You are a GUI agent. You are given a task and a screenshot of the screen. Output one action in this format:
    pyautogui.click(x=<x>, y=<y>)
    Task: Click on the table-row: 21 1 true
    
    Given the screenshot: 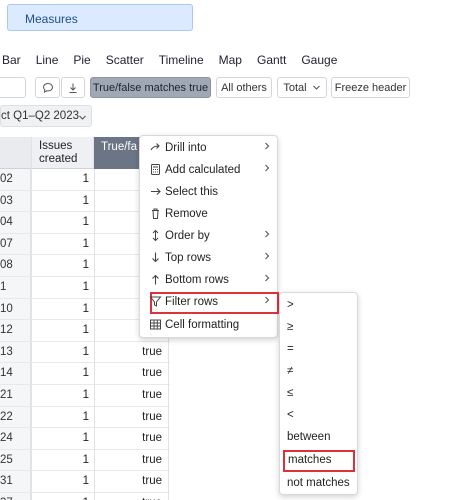 What is the action you would take?
    pyautogui.click(x=85, y=396)
    